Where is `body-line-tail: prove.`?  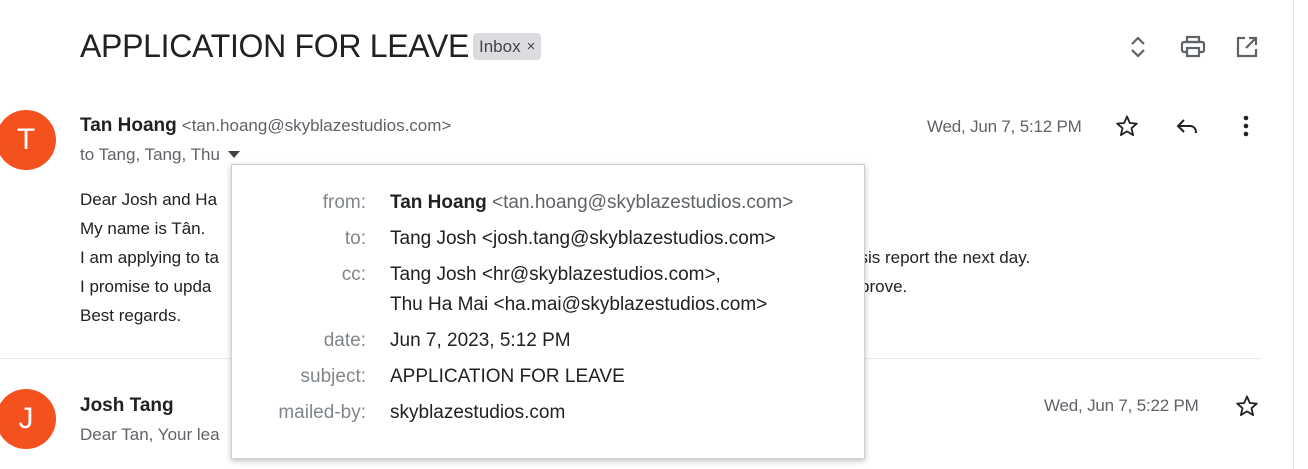
body-line-tail: prove. is located at coordinates (884, 286).